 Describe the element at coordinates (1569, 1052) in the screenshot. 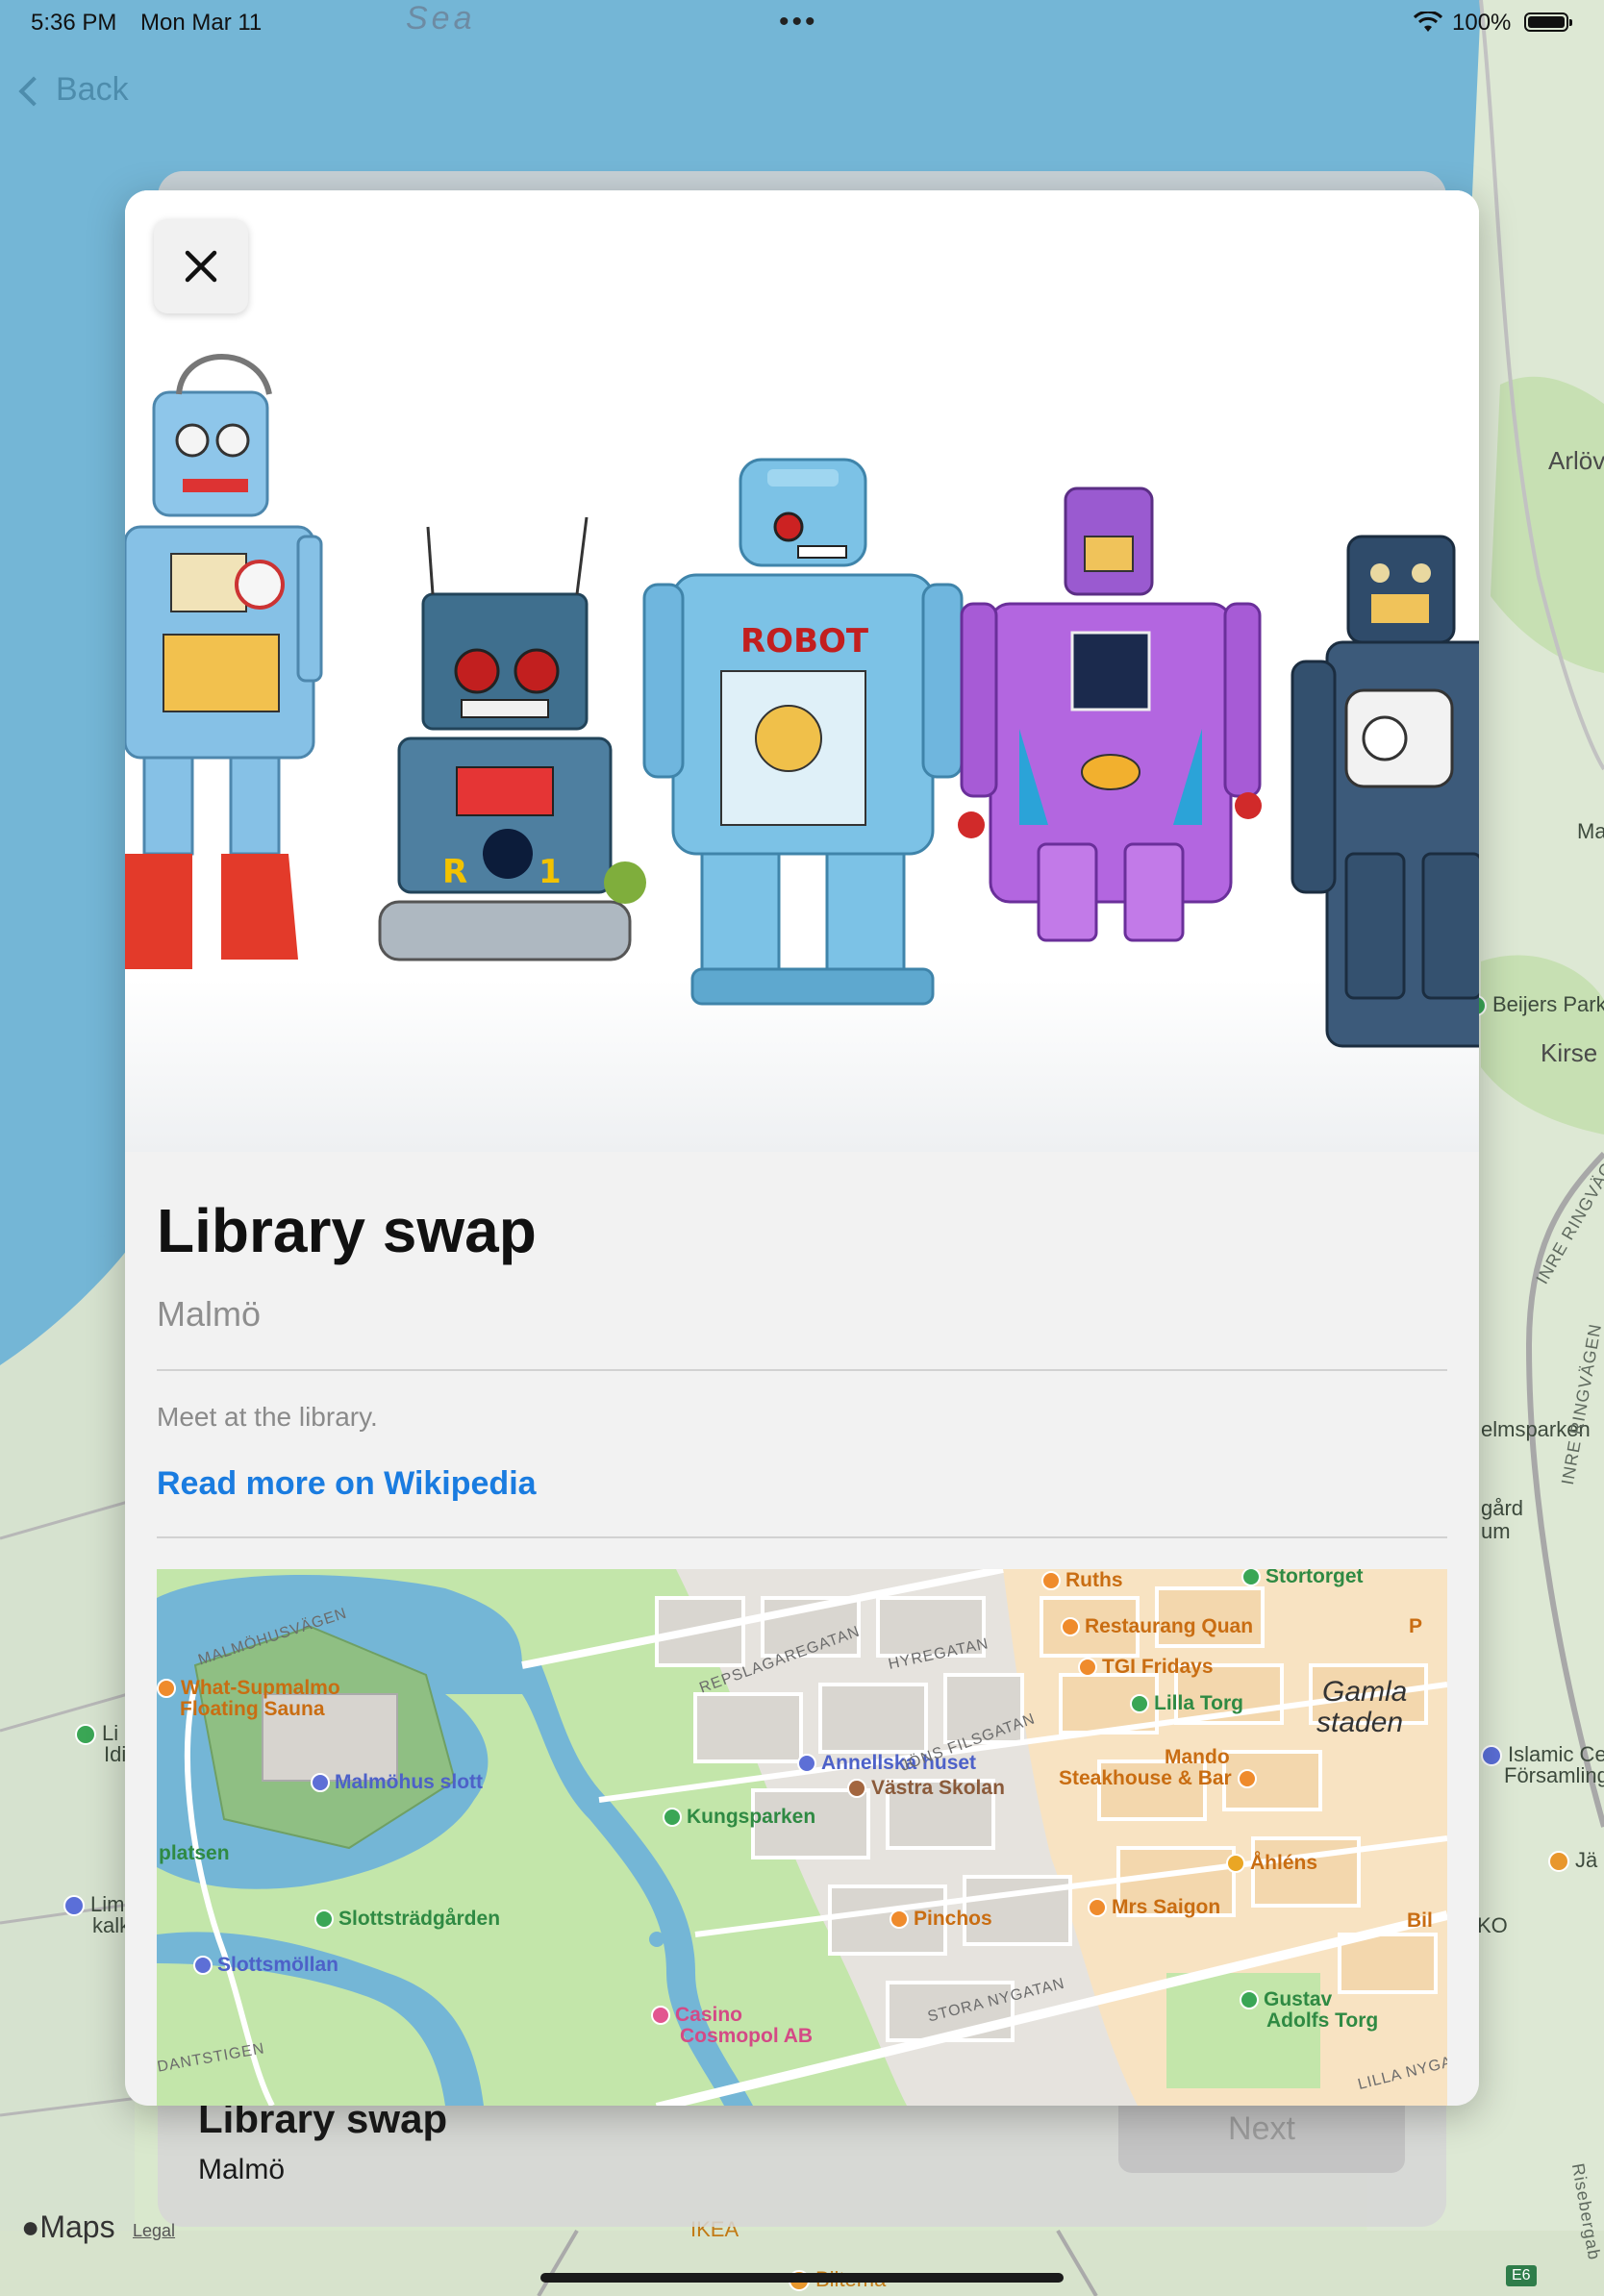

I see `map-label-kirse: Kirse` at that location.